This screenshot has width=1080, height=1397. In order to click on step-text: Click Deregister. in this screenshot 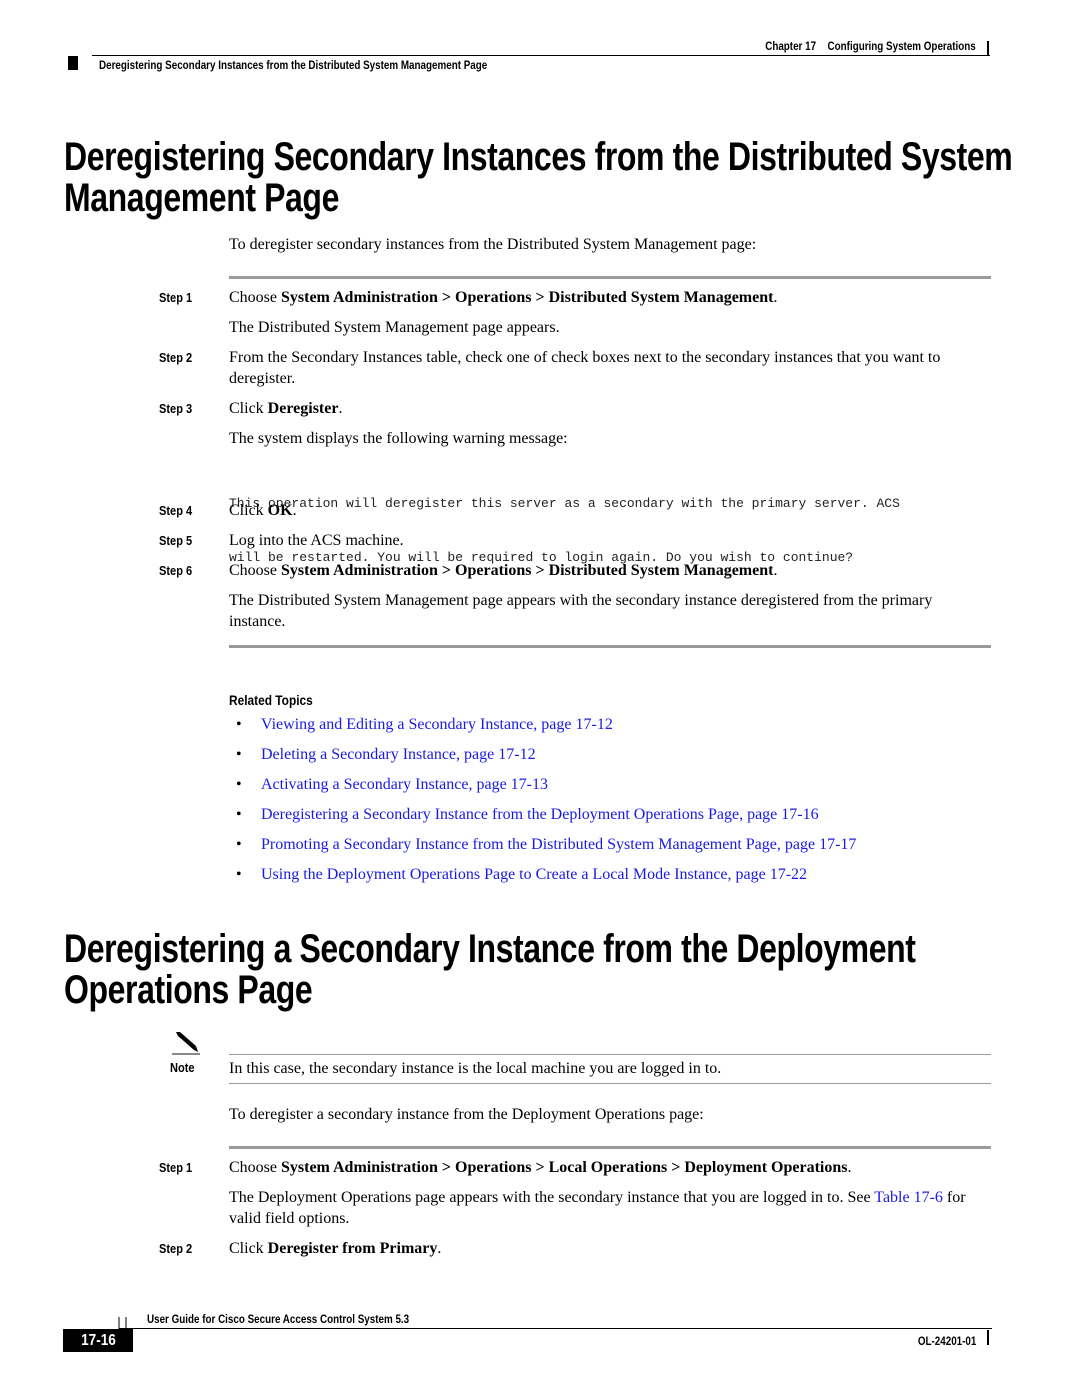, I will do `click(610, 408)`.